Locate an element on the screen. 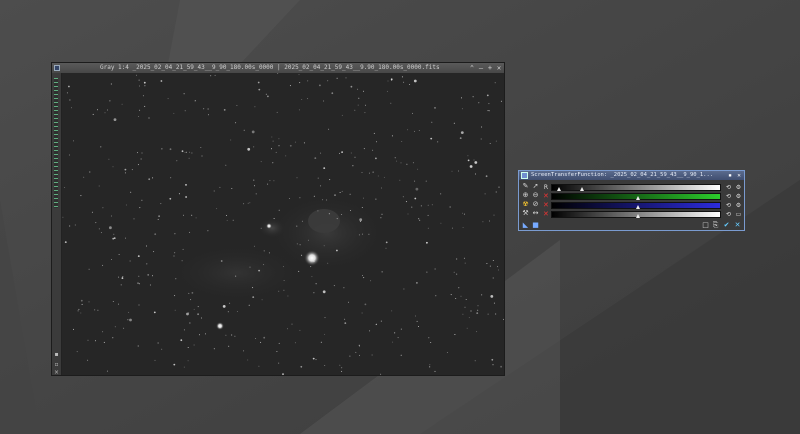 The width and height of the screenshot is (800, 434). new-instance-icon: ◣ is located at coordinates (525, 225).